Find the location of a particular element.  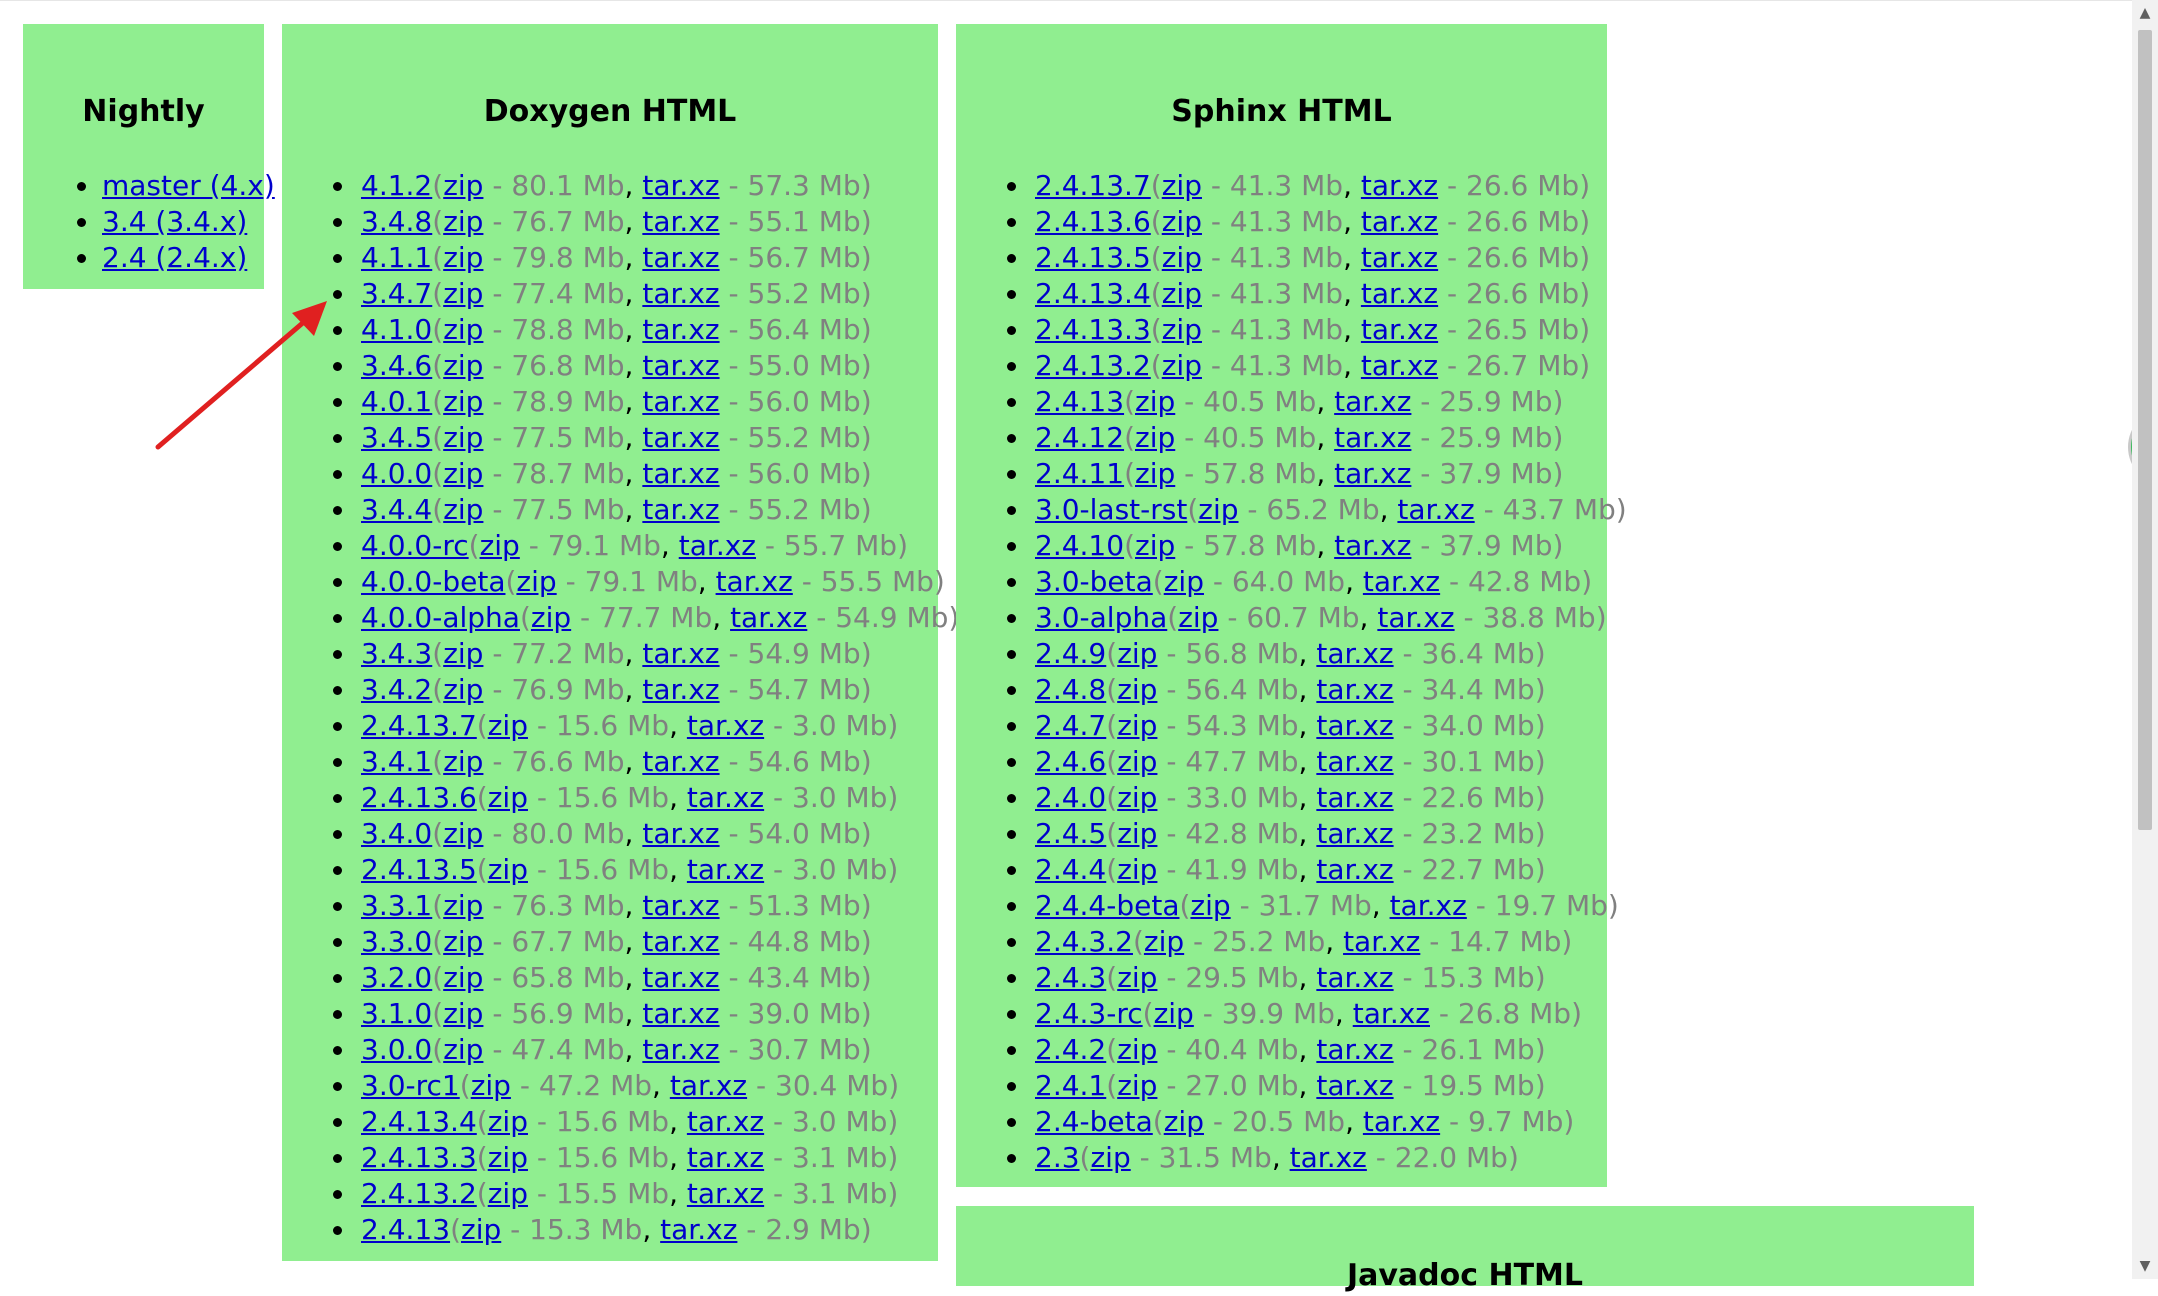

version-link: 2.4.3 is located at coordinates (1070, 977).